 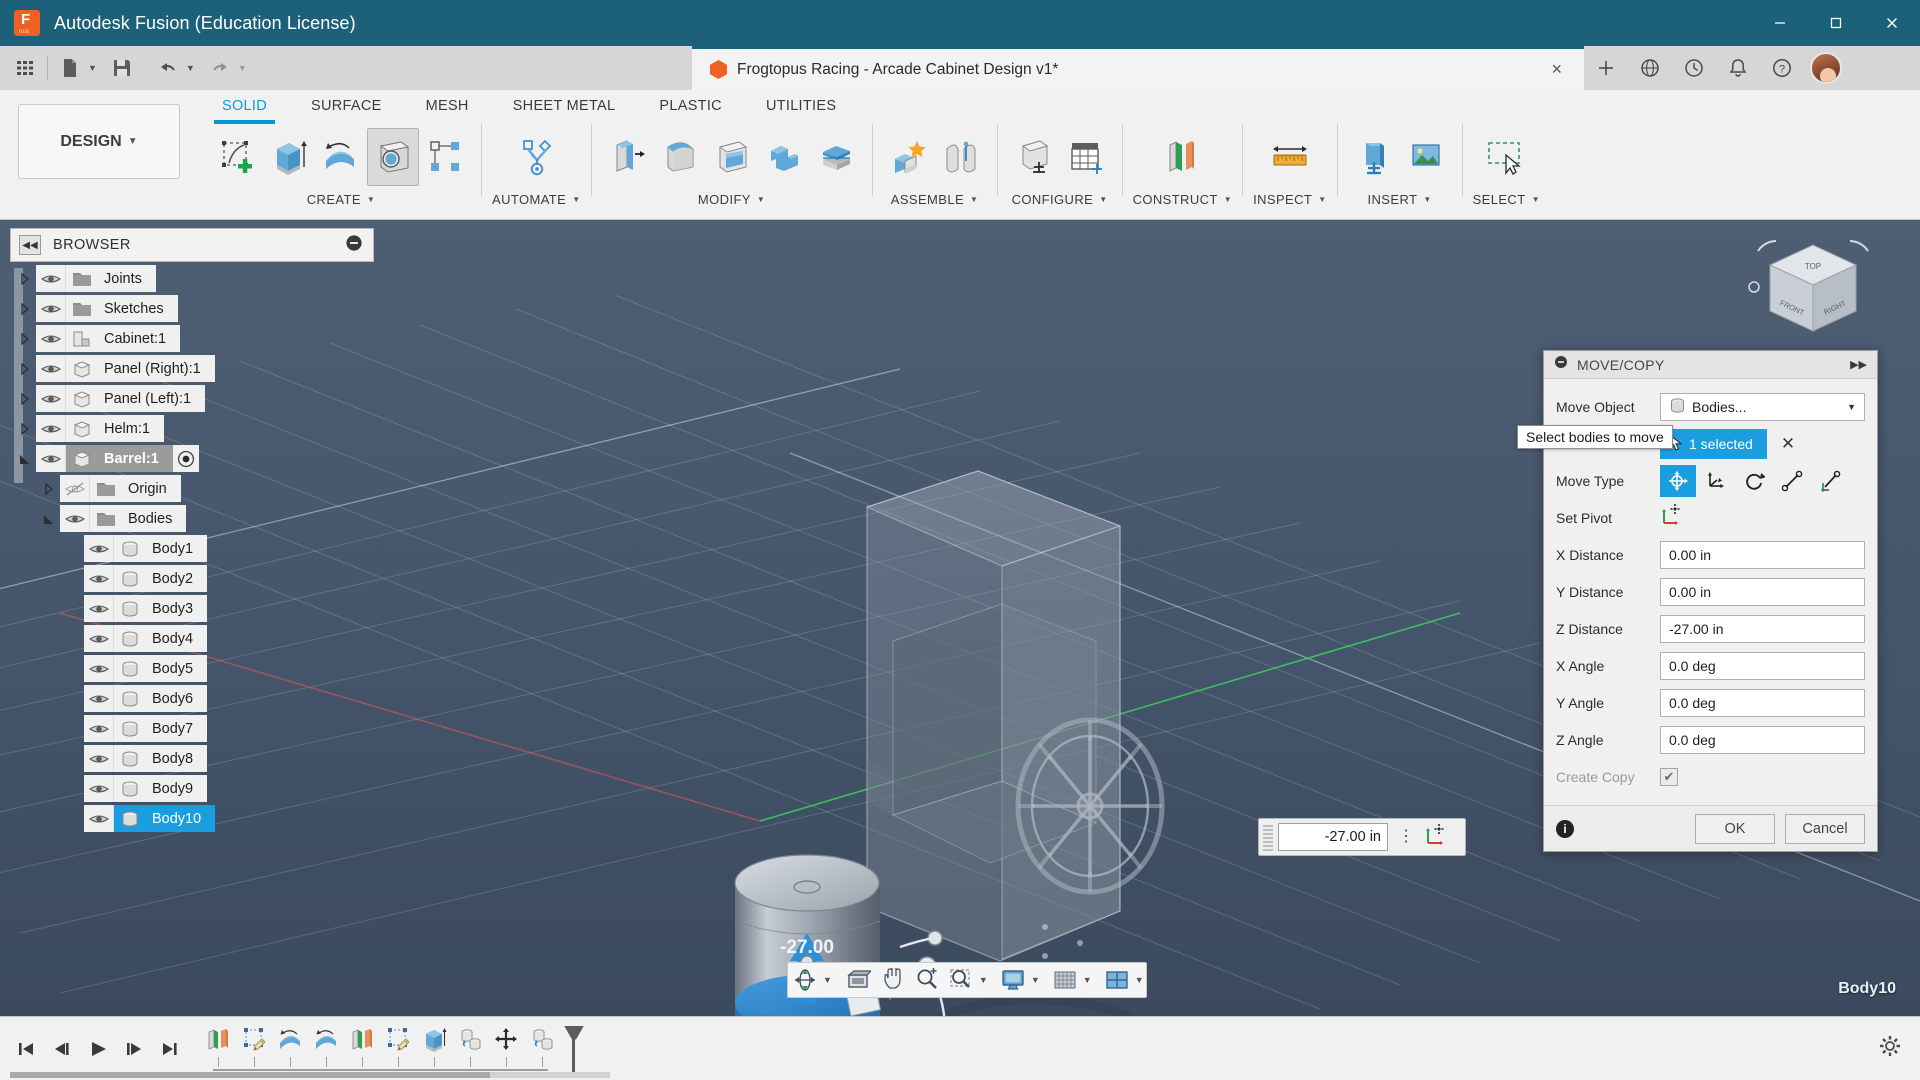 I want to click on browser-item-body4: Body4, so click(x=194, y=638).